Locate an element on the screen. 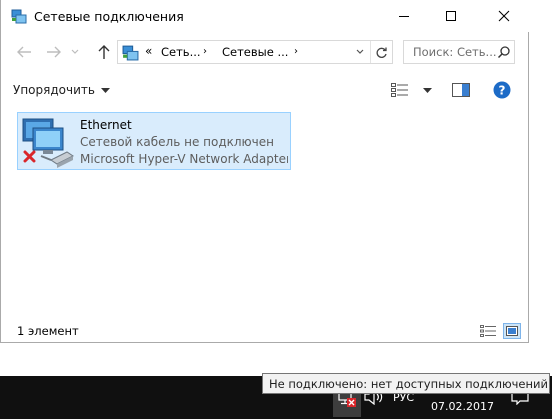 The height and width of the screenshot is (419, 552). help-icon: ? is located at coordinates (502, 90).